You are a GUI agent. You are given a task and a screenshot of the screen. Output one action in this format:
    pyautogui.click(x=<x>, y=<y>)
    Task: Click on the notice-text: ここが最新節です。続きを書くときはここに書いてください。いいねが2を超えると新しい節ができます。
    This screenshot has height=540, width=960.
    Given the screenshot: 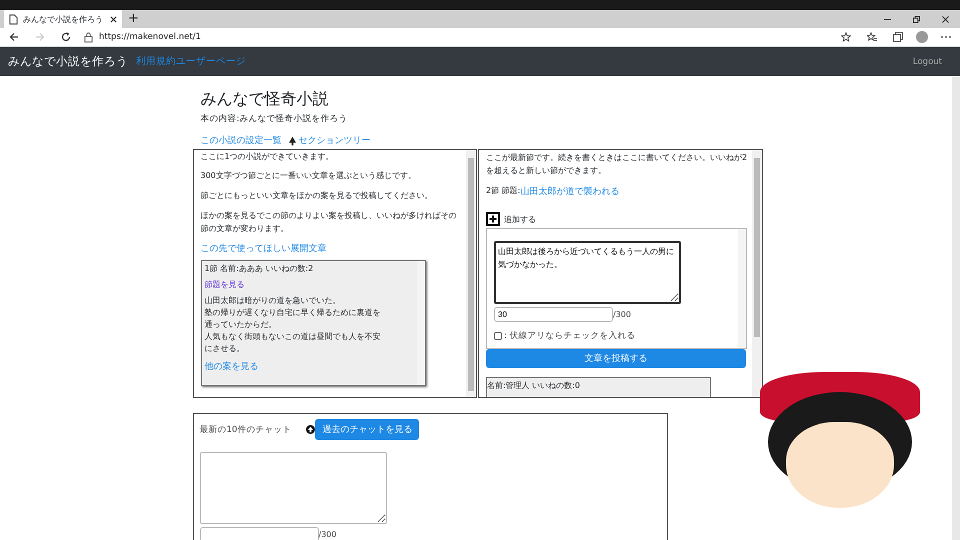 What is the action you would take?
    pyautogui.click(x=617, y=164)
    